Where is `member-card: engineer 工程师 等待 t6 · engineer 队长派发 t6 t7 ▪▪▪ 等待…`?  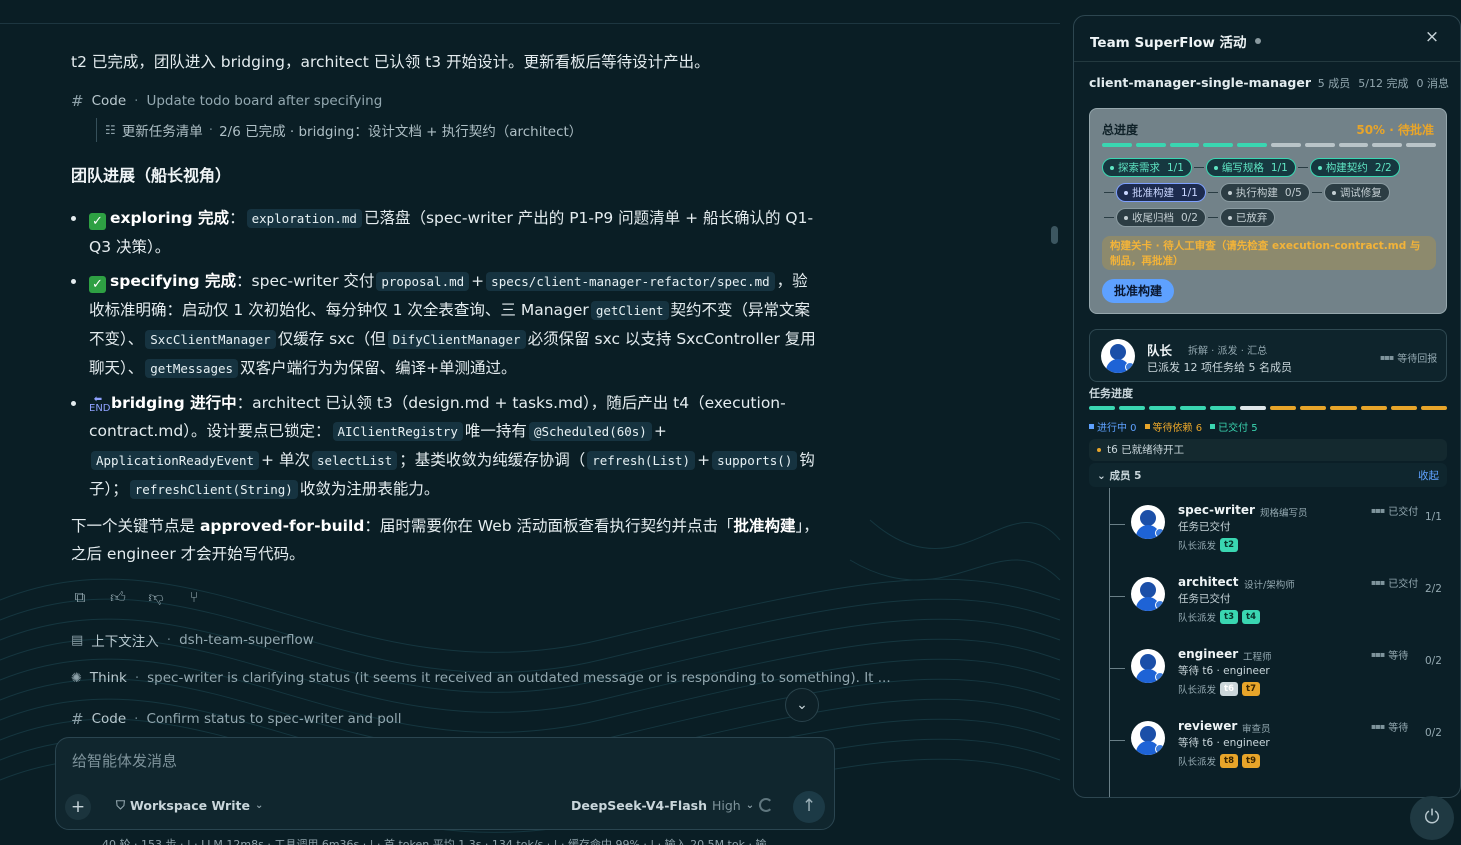 member-card: engineer 工程师 等待 t6 · engineer 队长派发 t6 t7 ▪▪▪ 等待… is located at coordinates (1279, 674).